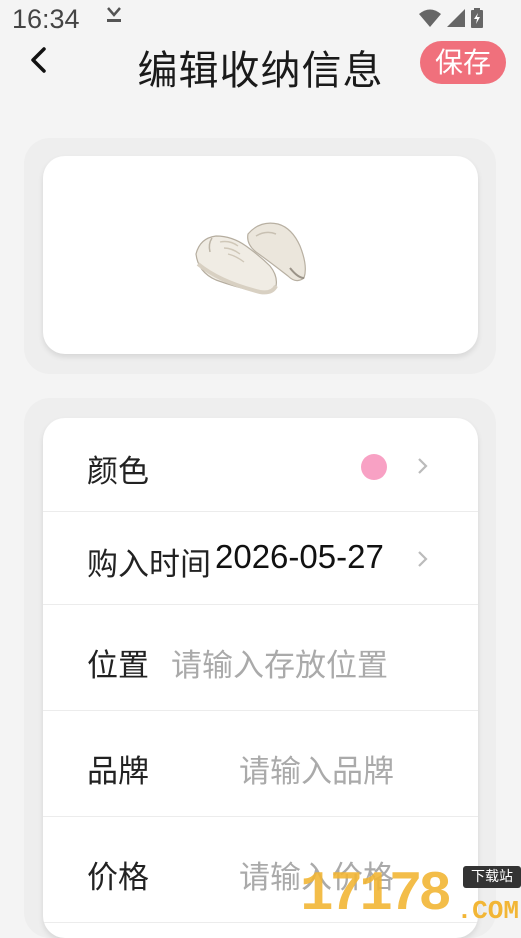 The image size is (521, 938). I want to click on signal-icon, so click(456, 18).